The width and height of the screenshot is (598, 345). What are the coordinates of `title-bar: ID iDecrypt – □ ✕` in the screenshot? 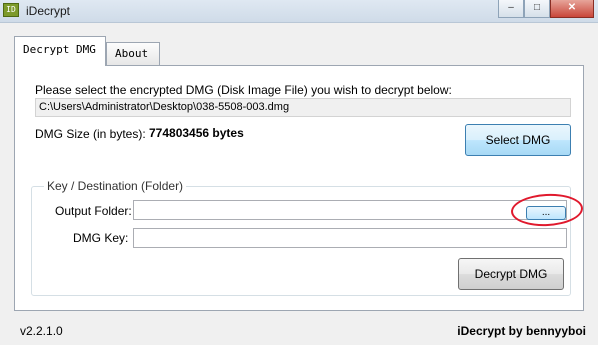 It's located at (299, 11).